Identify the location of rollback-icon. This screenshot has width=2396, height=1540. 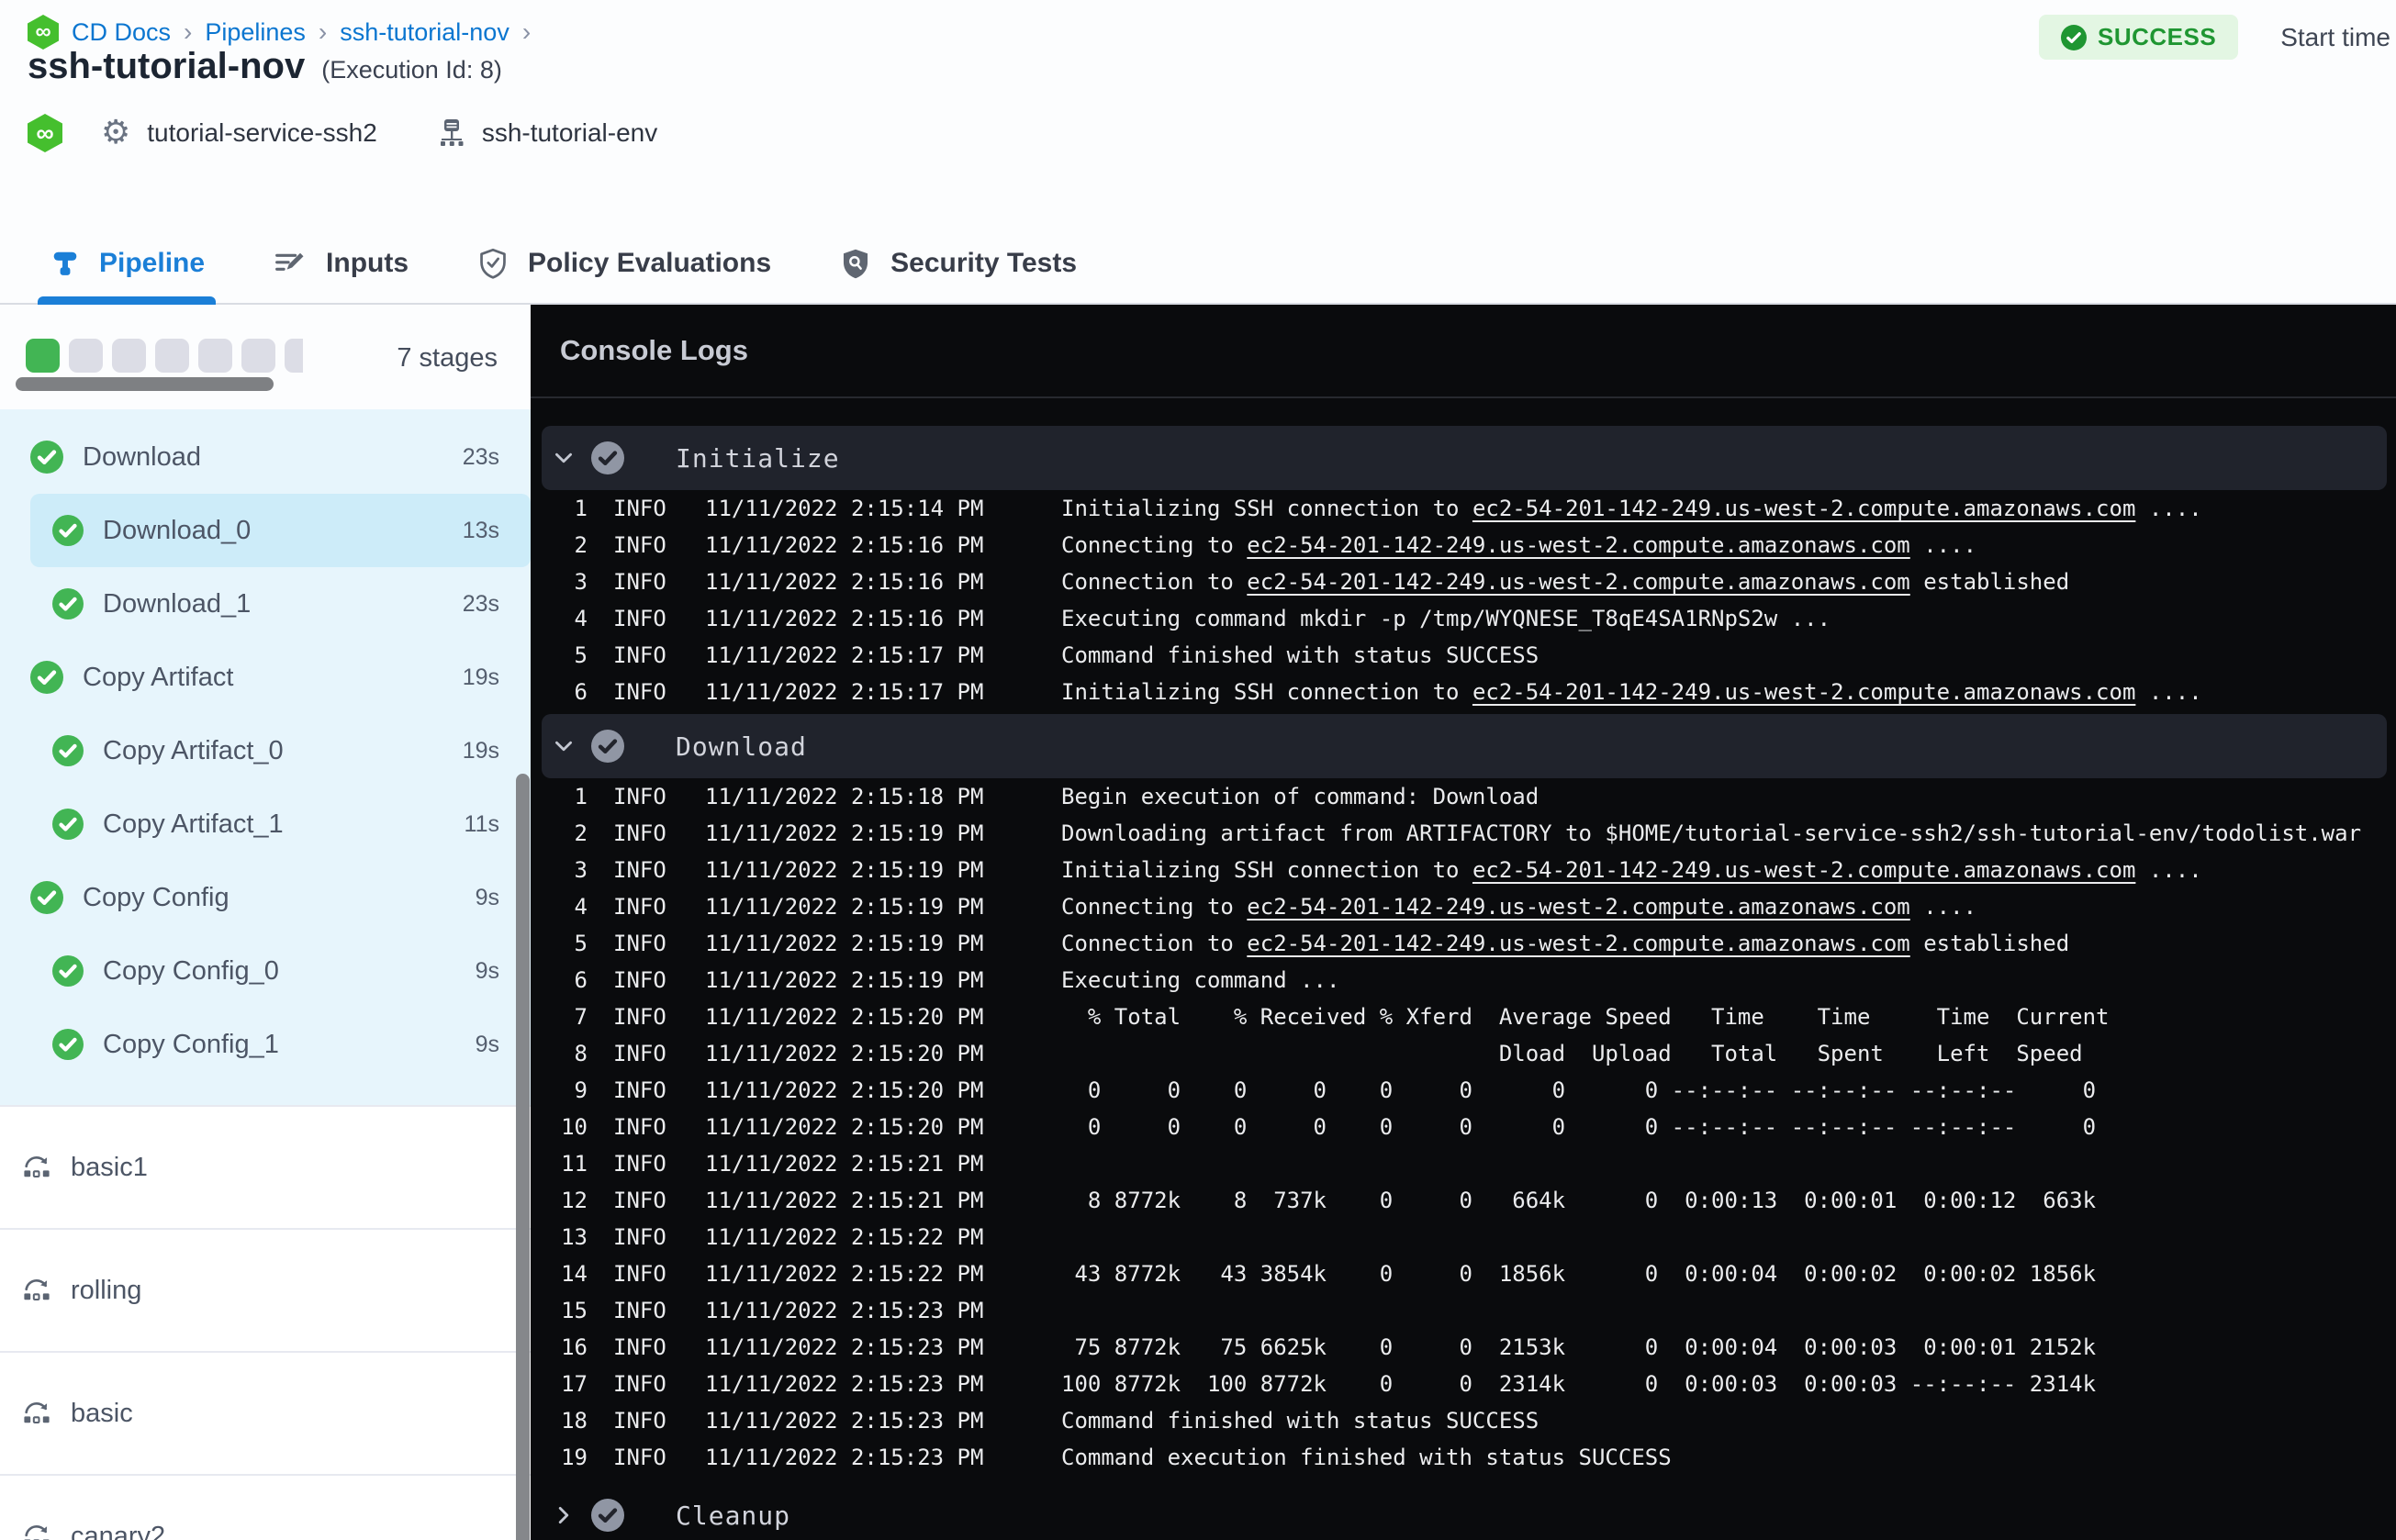
(37, 1290).